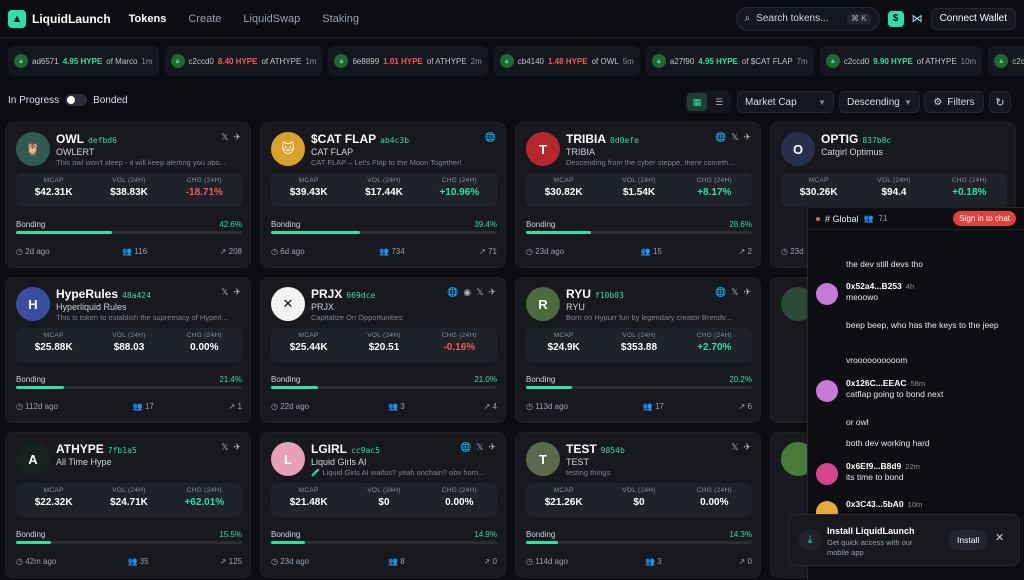 This screenshot has width=1024, height=580. What do you see at coordinates (785, 102) in the screenshot?
I see `sort-select: Market Cap ▼` at bounding box center [785, 102].